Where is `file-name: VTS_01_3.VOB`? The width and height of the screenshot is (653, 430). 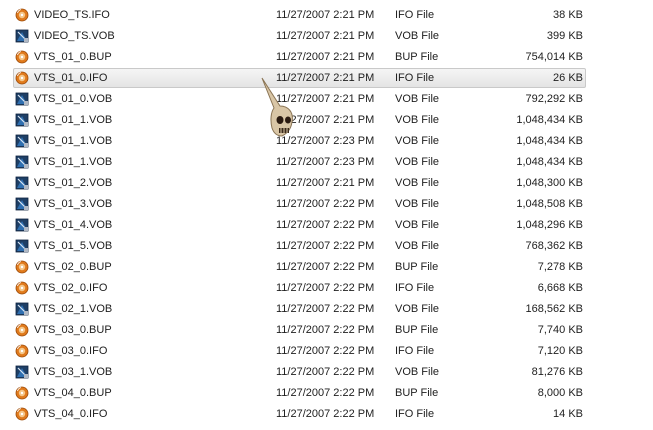 file-name: VTS_01_3.VOB is located at coordinates (73, 204).